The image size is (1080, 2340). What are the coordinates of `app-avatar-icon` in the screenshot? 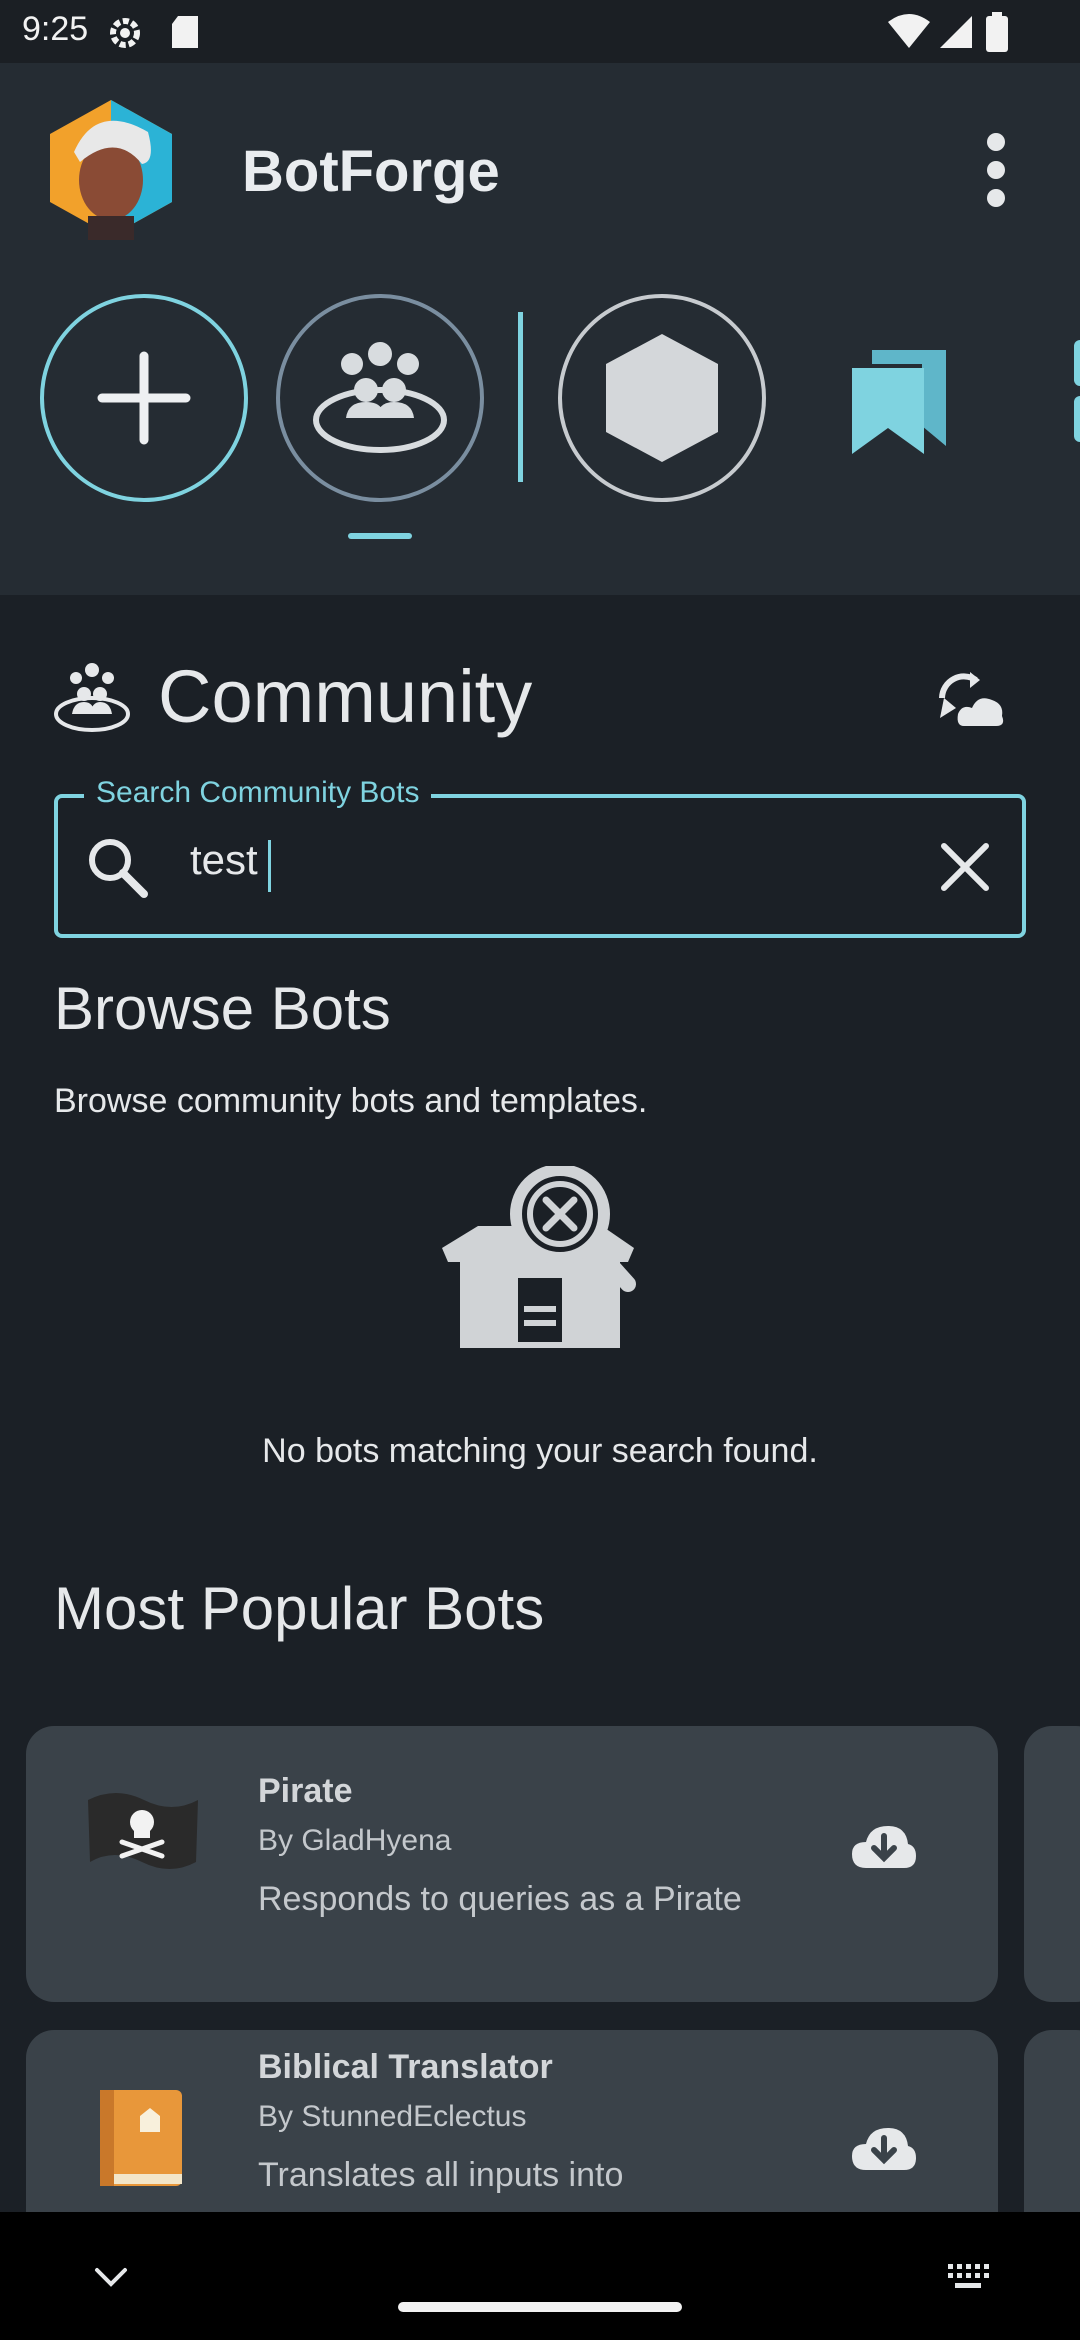 It's located at (111, 169).